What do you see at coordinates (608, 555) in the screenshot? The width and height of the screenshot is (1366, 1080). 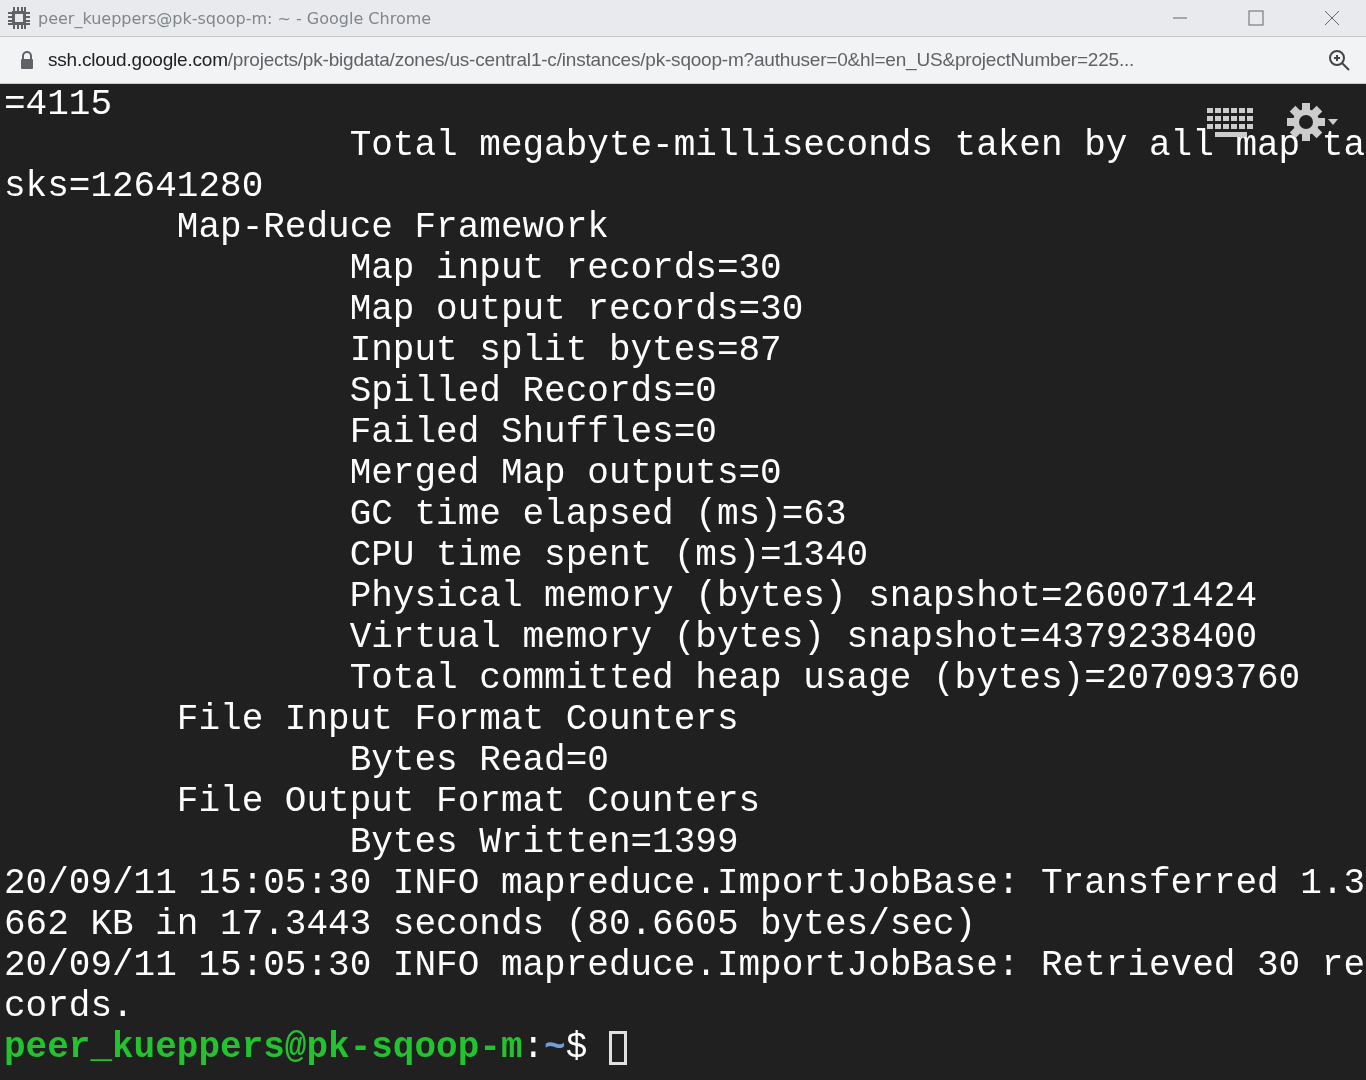 I see `terminal-line: CPU time spent (ms)=1340` at bounding box center [608, 555].